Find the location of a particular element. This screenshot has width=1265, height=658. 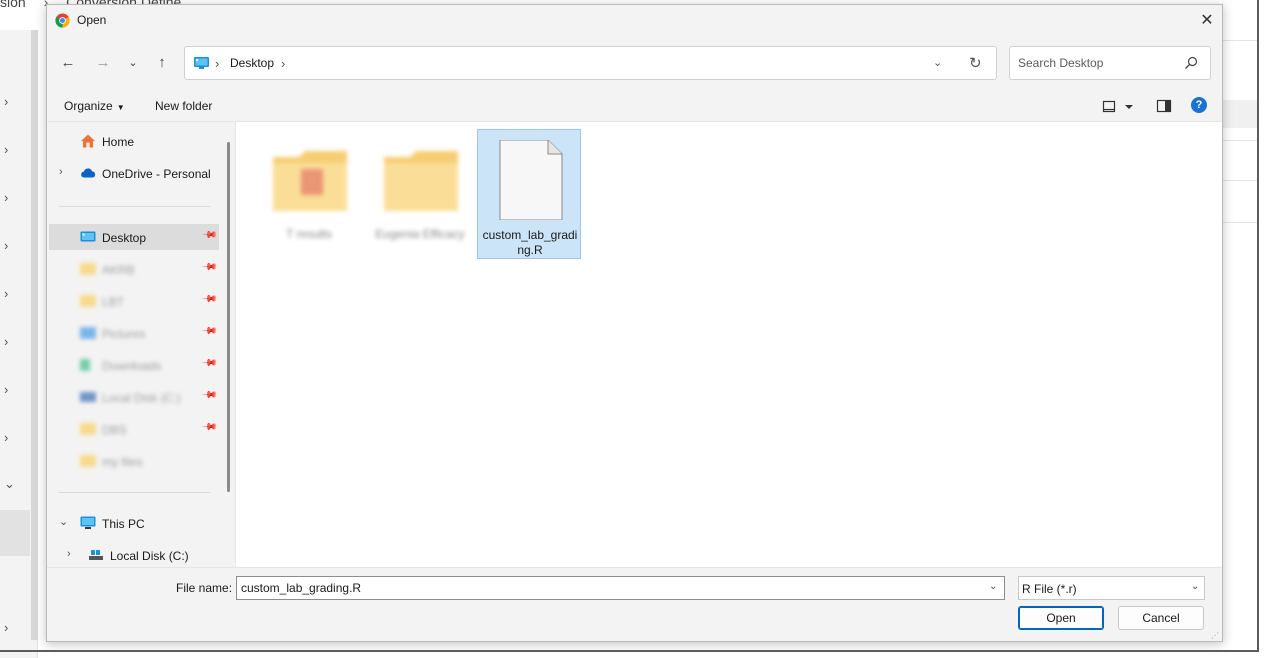

help-icon: ? is located at coordinates (1199, 105).